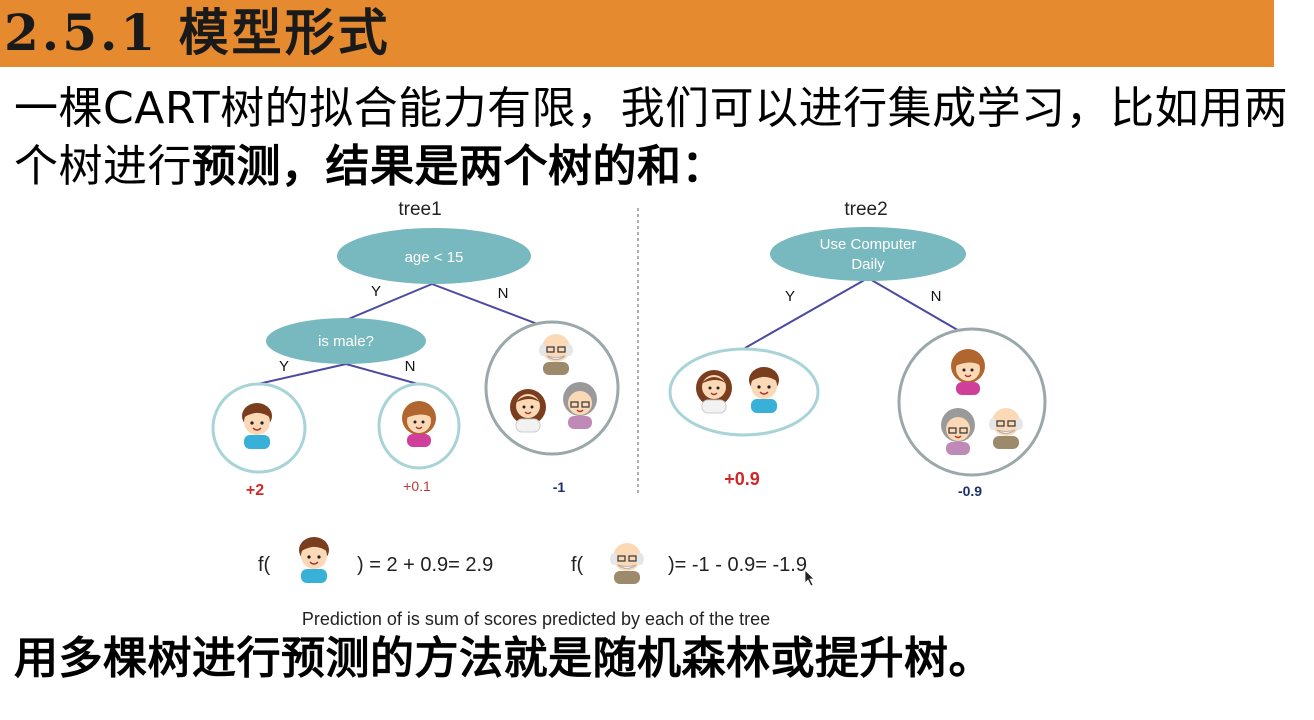 This screenshot has width=1314, height=720. Describe the element at coordinates (419, 426) in the screenshot. I see `tree1-leaf-girl` at that location.